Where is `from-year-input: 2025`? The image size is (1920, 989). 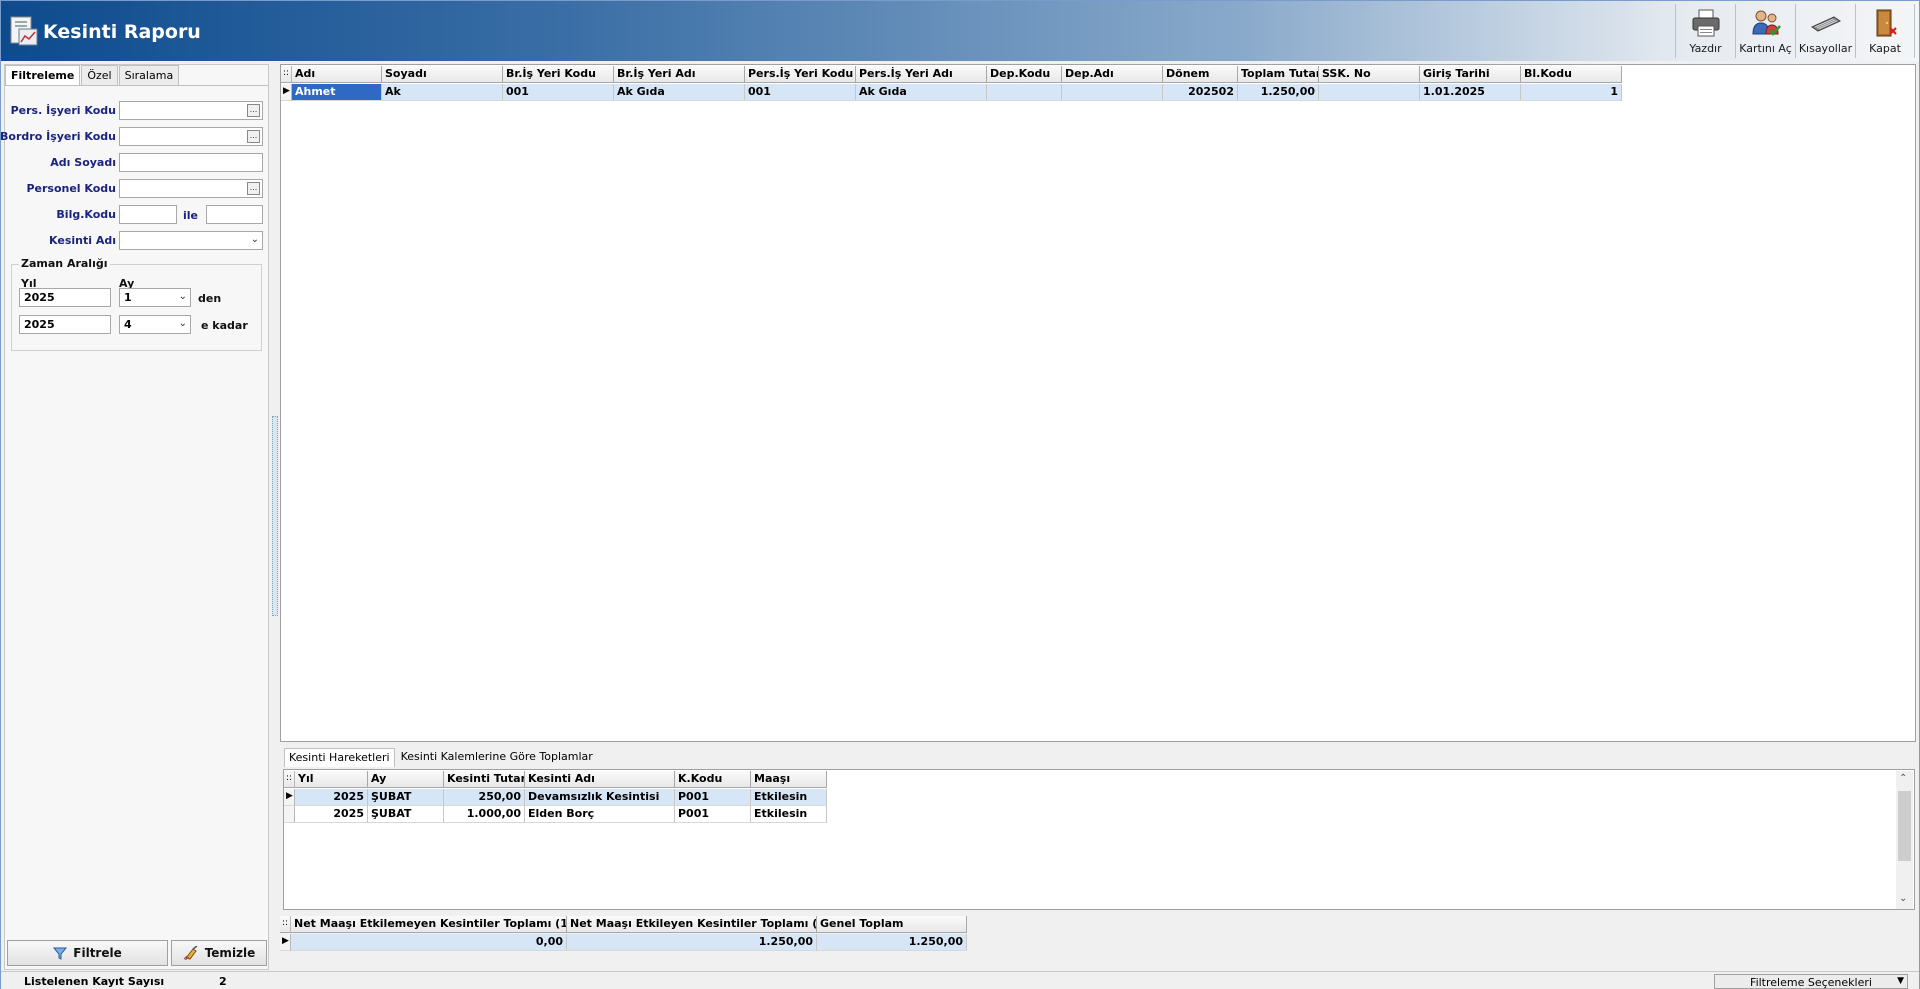 from-year-input: 2025 is located at coordinates (65, 297).